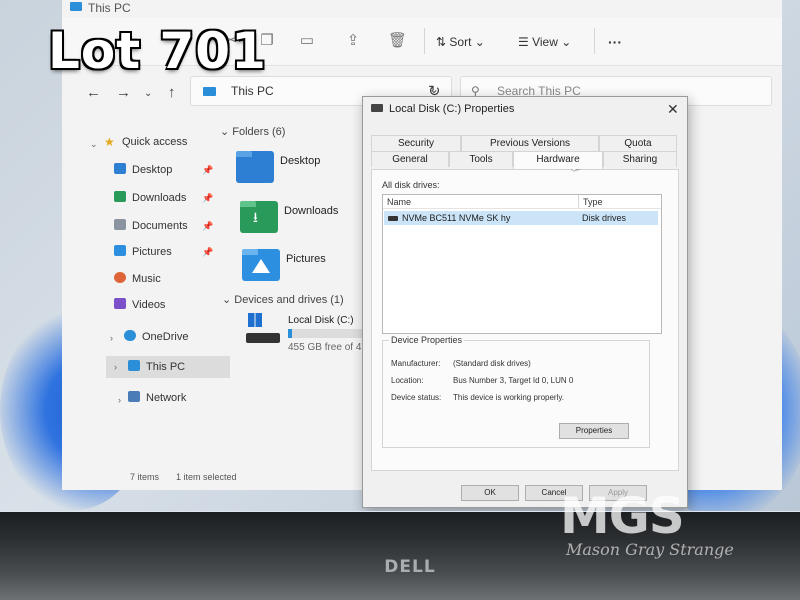  What do you see at coordinates (123, 92) in the screenshot?
I see `forward-arrow-icon: →` at bounding box center [123, 92].